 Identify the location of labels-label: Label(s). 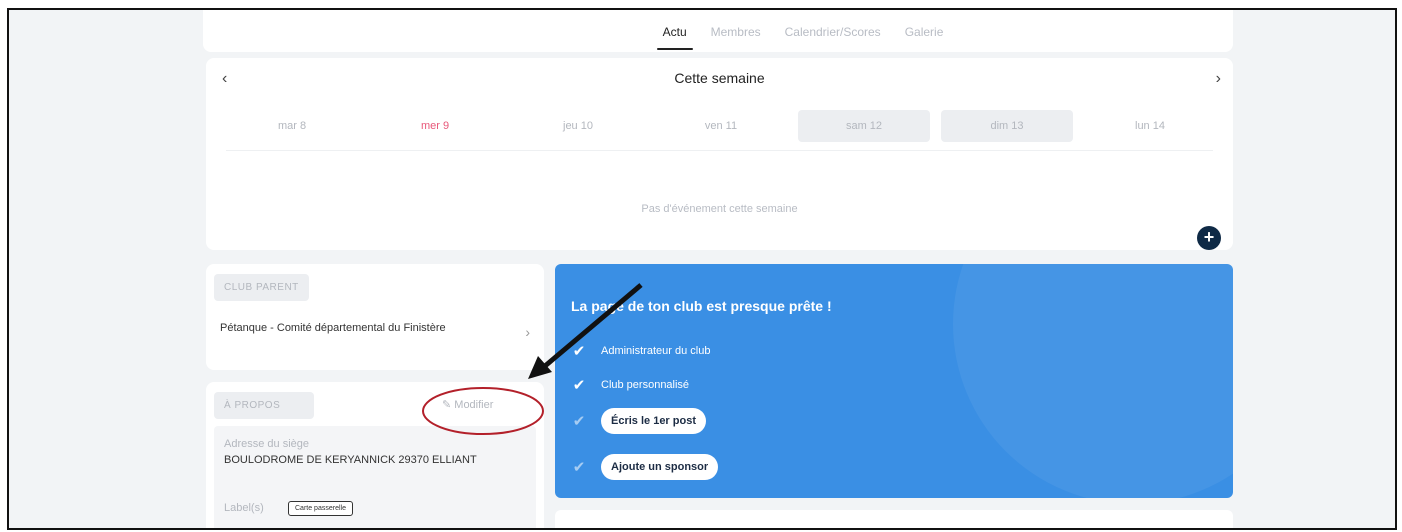
(244, 508).